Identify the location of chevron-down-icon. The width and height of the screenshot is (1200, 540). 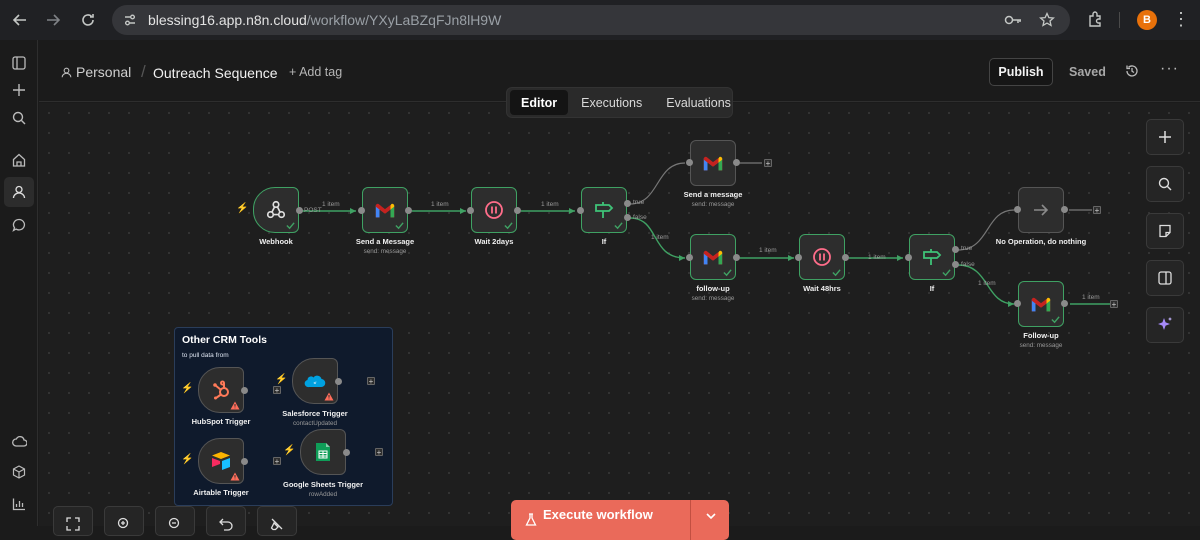
(711, 516).